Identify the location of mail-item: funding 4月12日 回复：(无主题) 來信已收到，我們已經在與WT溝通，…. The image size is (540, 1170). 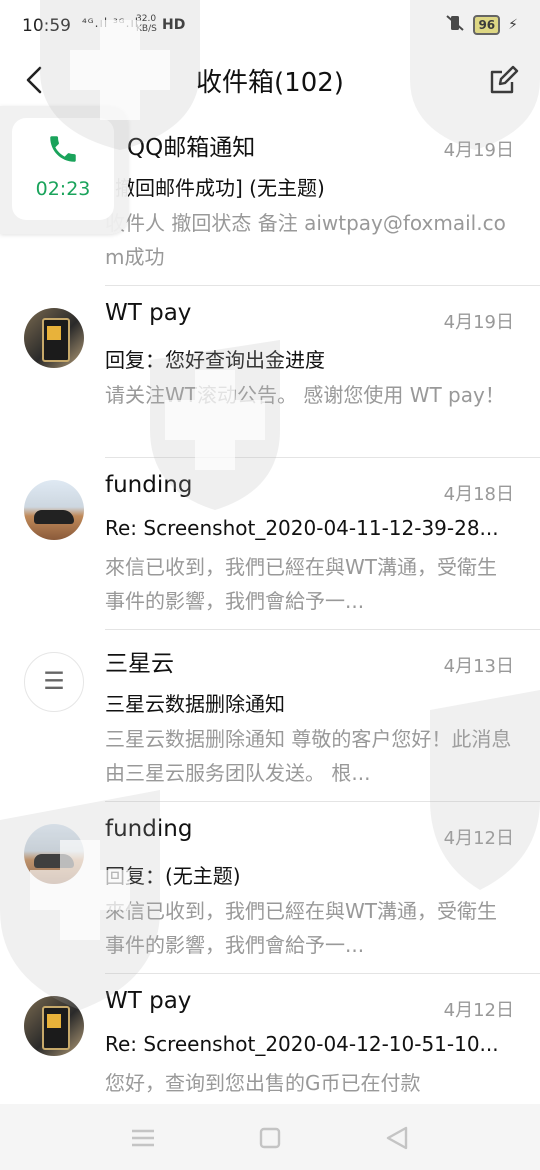
(270, 888).